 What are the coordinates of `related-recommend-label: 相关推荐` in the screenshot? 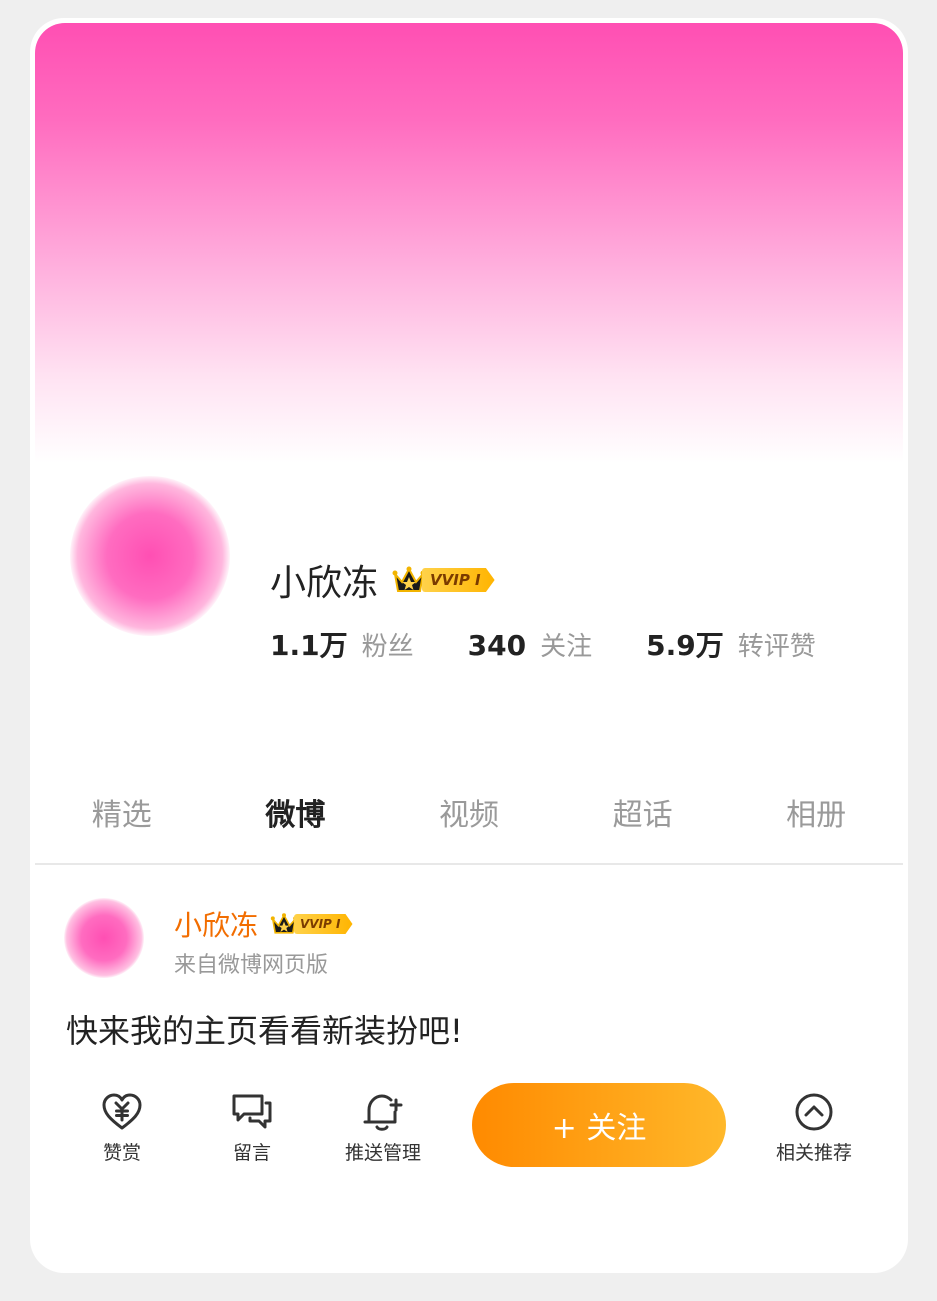 It's located at (813, 1153).